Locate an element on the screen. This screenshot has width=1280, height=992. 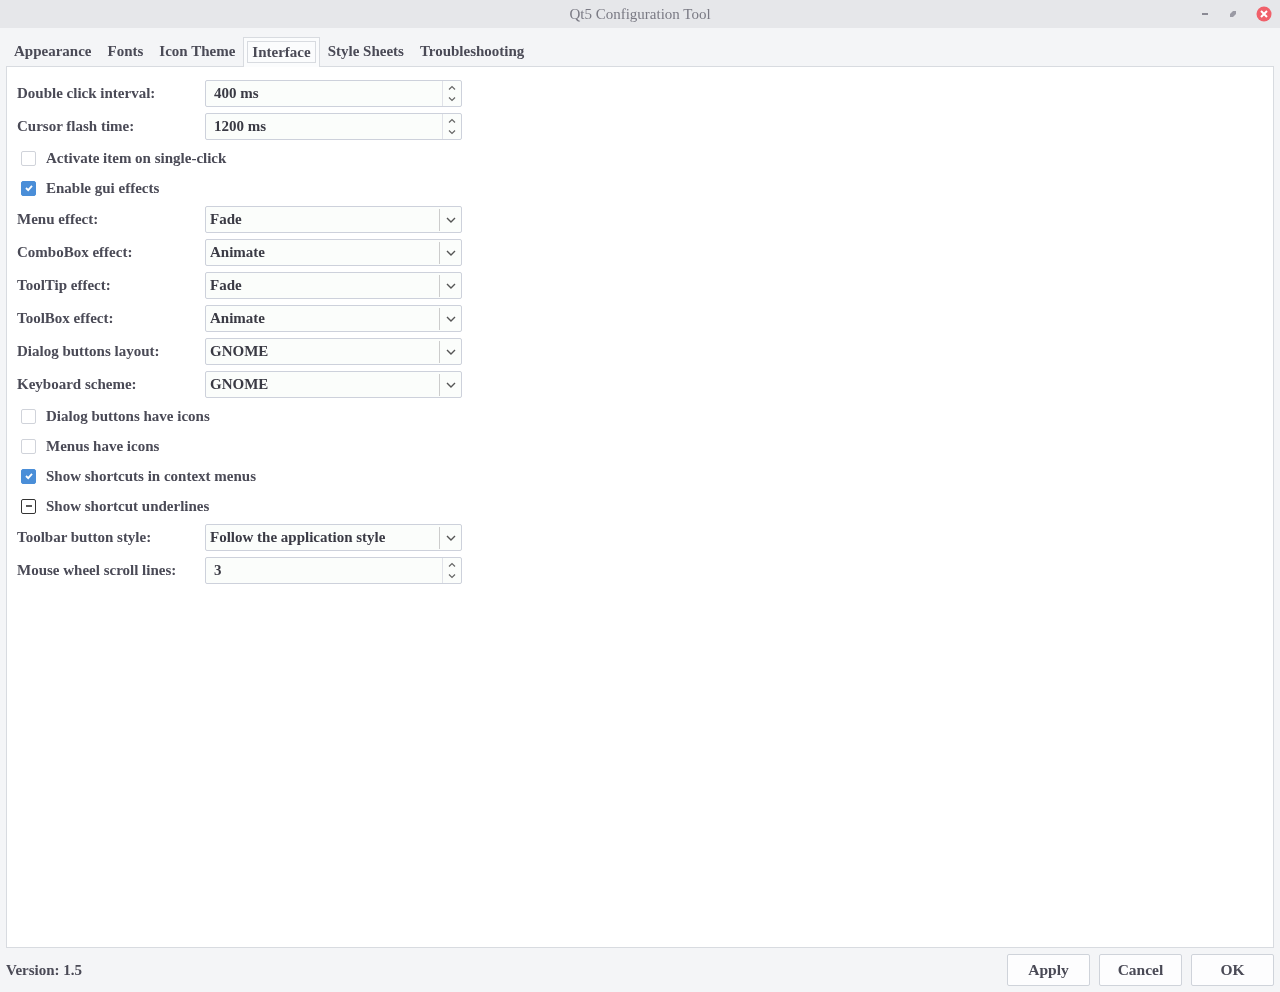
checkbox-label: Dialog buttons have icons is located at coordinates (128, 416).